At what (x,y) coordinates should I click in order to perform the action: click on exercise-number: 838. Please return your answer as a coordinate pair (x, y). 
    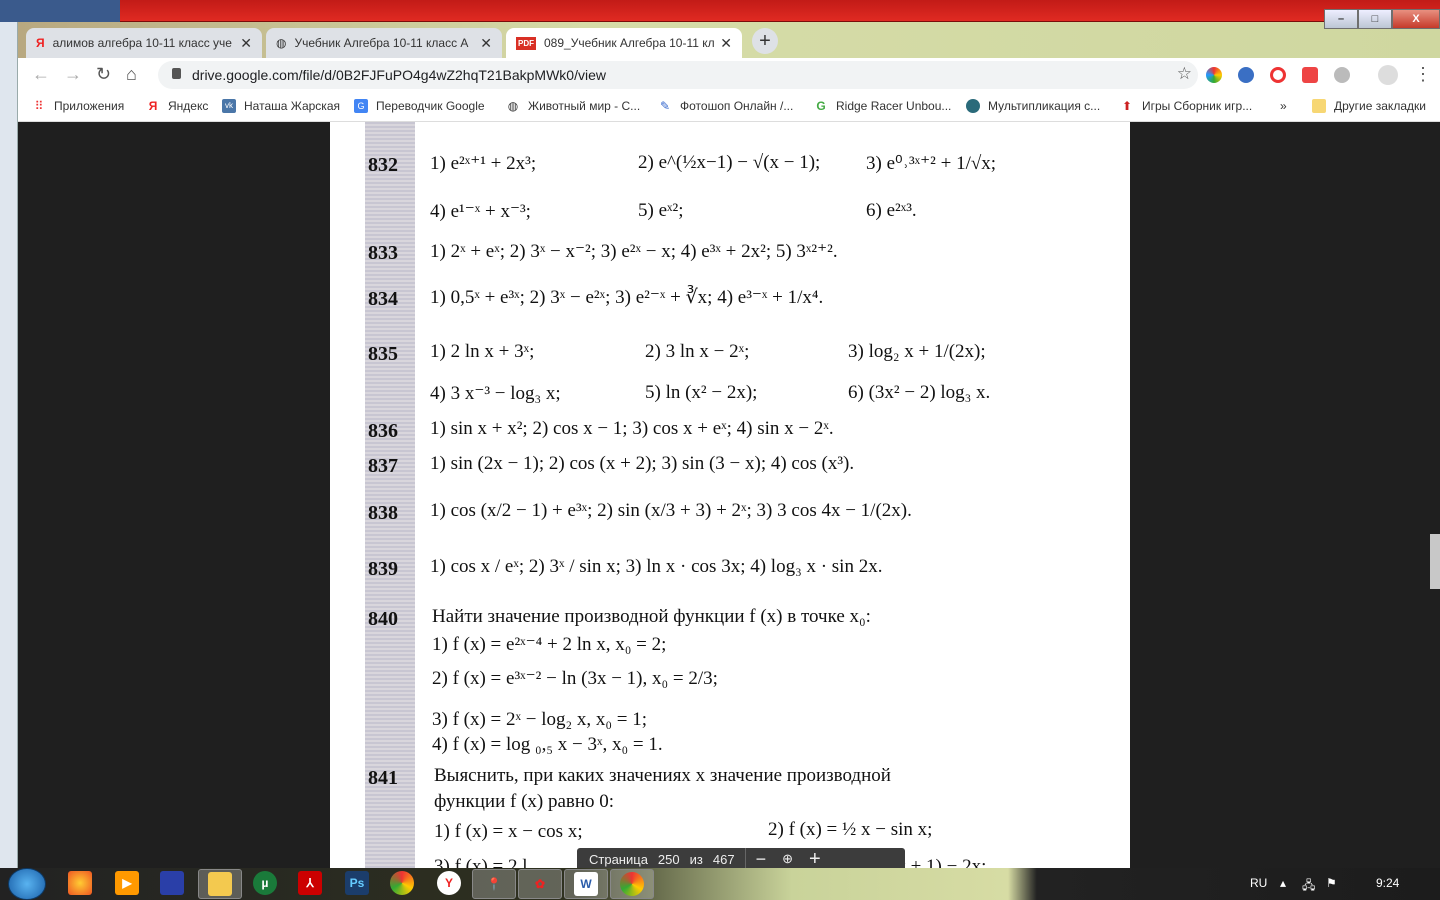
    Looking at the image, I should click on (383, 513).